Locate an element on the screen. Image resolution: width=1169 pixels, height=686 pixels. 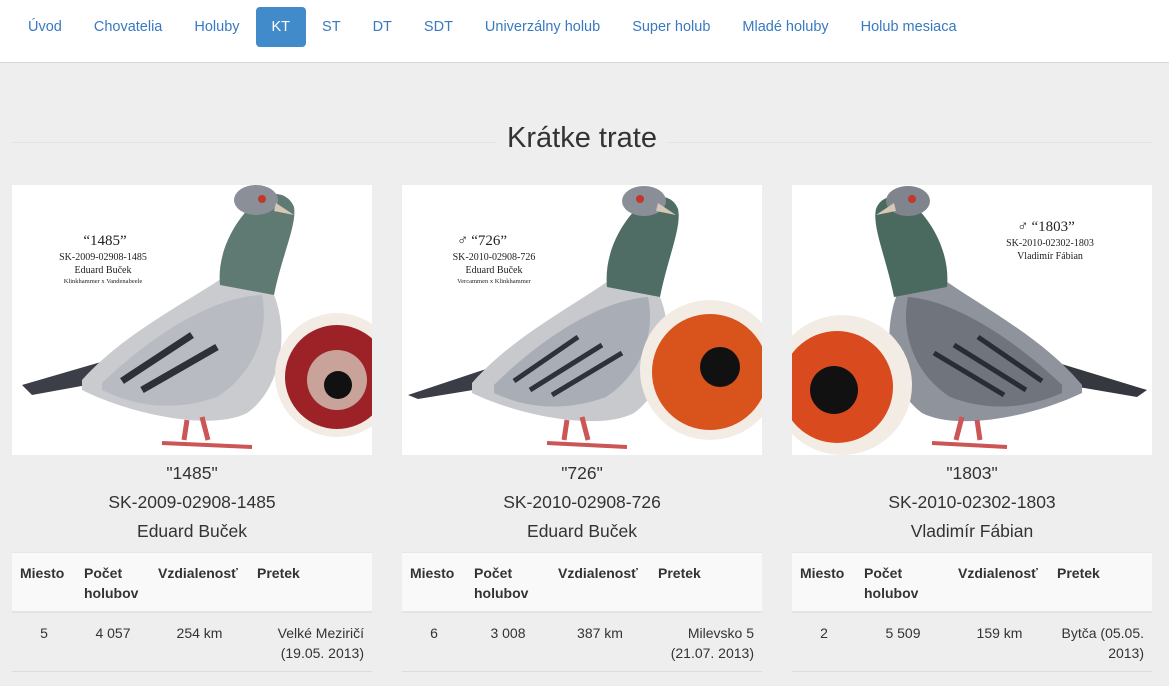
caption-ring: SK-2009-02908-1485 is located at coordinates (103, 257).